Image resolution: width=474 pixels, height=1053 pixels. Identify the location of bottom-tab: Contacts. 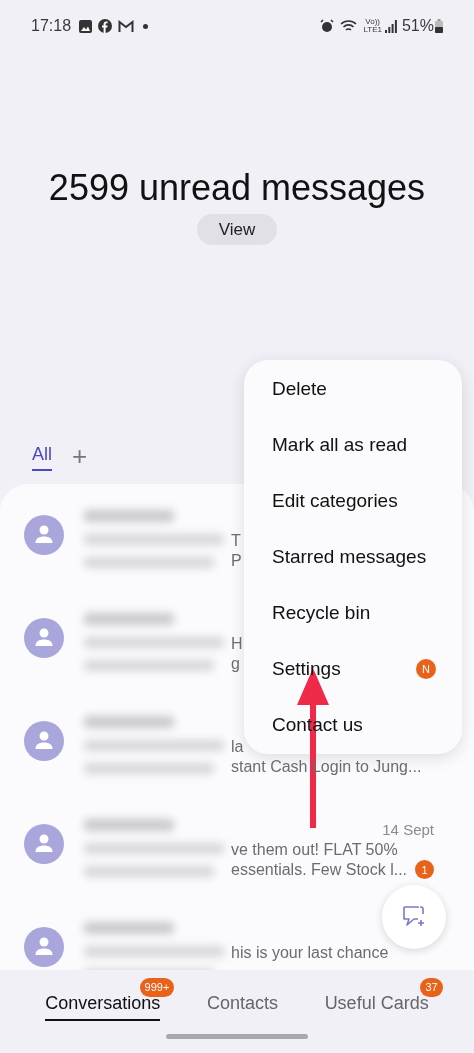
(242, 1004).